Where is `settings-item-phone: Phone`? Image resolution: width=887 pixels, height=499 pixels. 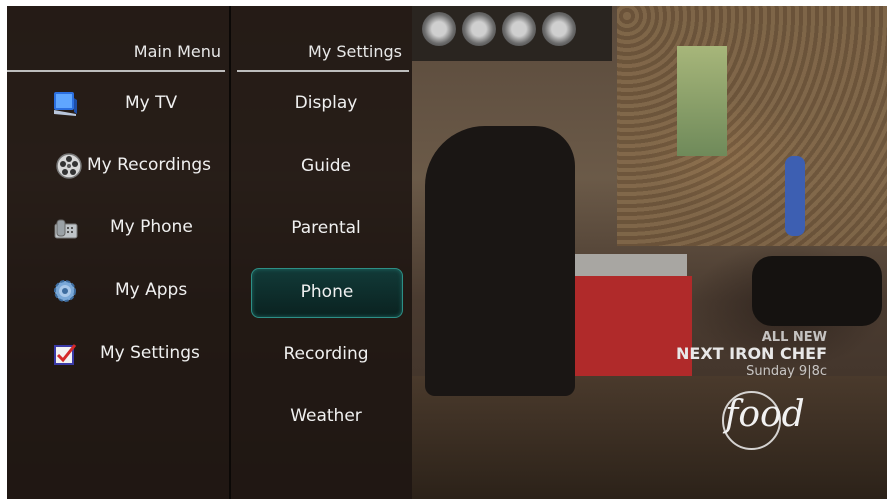
settings-item-phone: Phone is located at coordinates (327, 293).